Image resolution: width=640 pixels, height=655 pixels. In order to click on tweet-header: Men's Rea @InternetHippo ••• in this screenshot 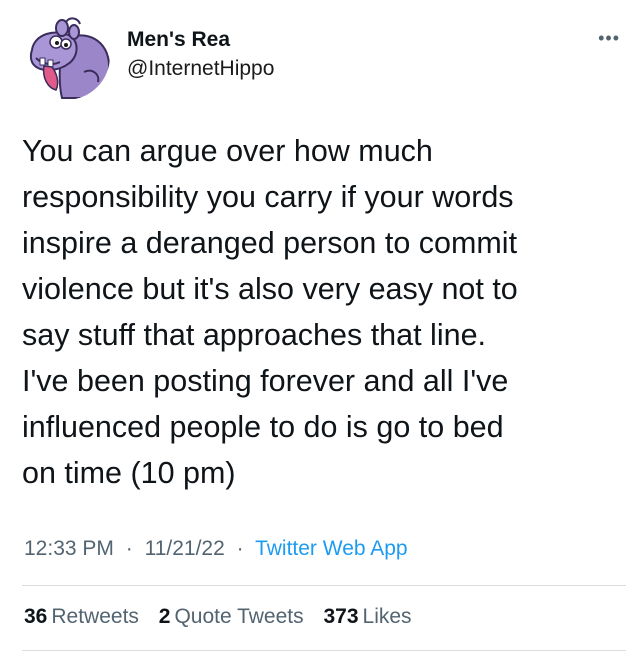, I will do `click(322, 56)`.